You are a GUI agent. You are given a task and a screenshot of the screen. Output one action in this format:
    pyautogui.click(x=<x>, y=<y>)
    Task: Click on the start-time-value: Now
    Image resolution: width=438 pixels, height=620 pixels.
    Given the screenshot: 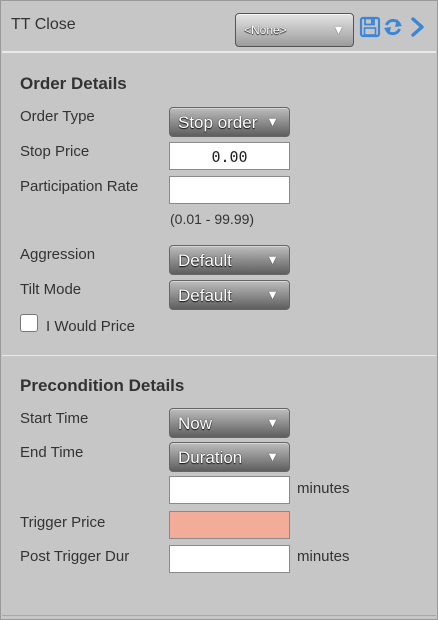 What is the action you would take?
    pyautogui.click(x=195, y=423)
    